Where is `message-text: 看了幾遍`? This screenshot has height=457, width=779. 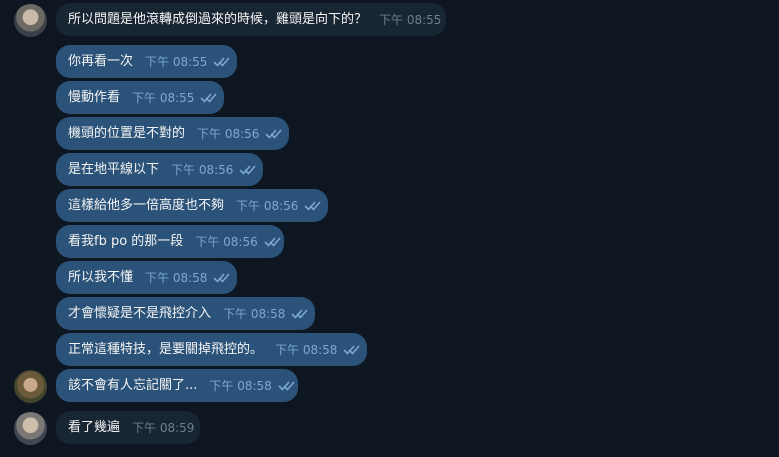
message-text: 看了幾遍 is located at coordinates (94, 427).